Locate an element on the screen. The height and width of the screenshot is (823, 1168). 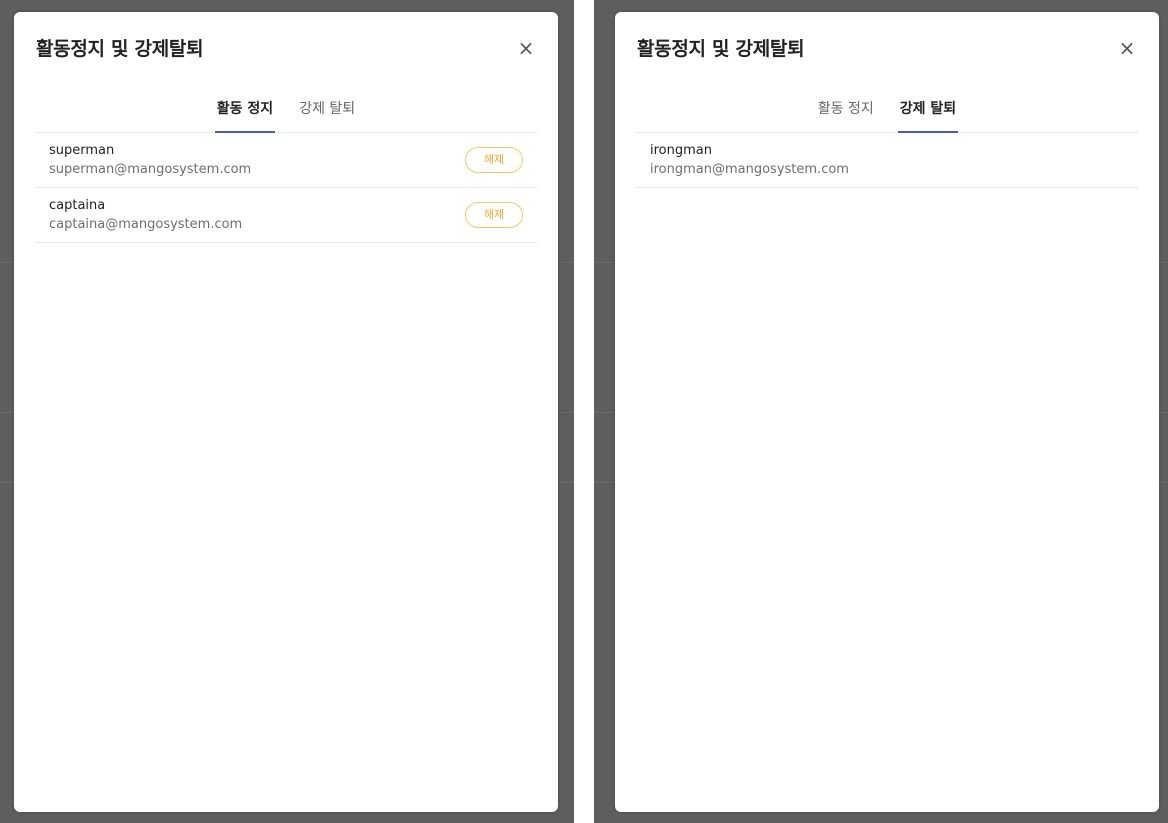
user-email: superman@mangosystem.com is located at coordinates (150, 169).